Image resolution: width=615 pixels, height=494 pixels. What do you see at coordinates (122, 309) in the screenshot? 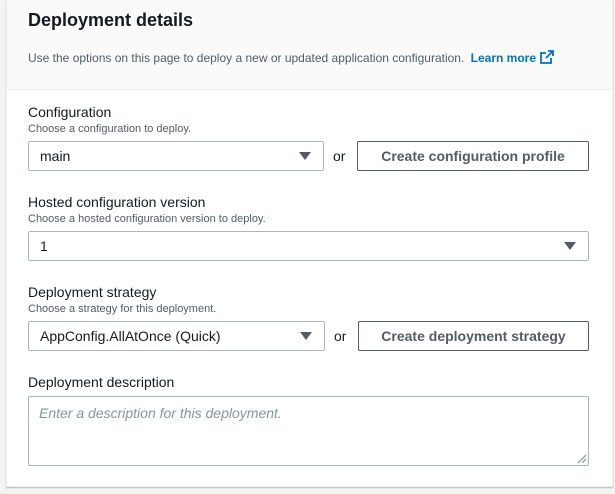
I see `strategy-hint: Choose a strategy for this deployment.` at bounding box center [122, 309].